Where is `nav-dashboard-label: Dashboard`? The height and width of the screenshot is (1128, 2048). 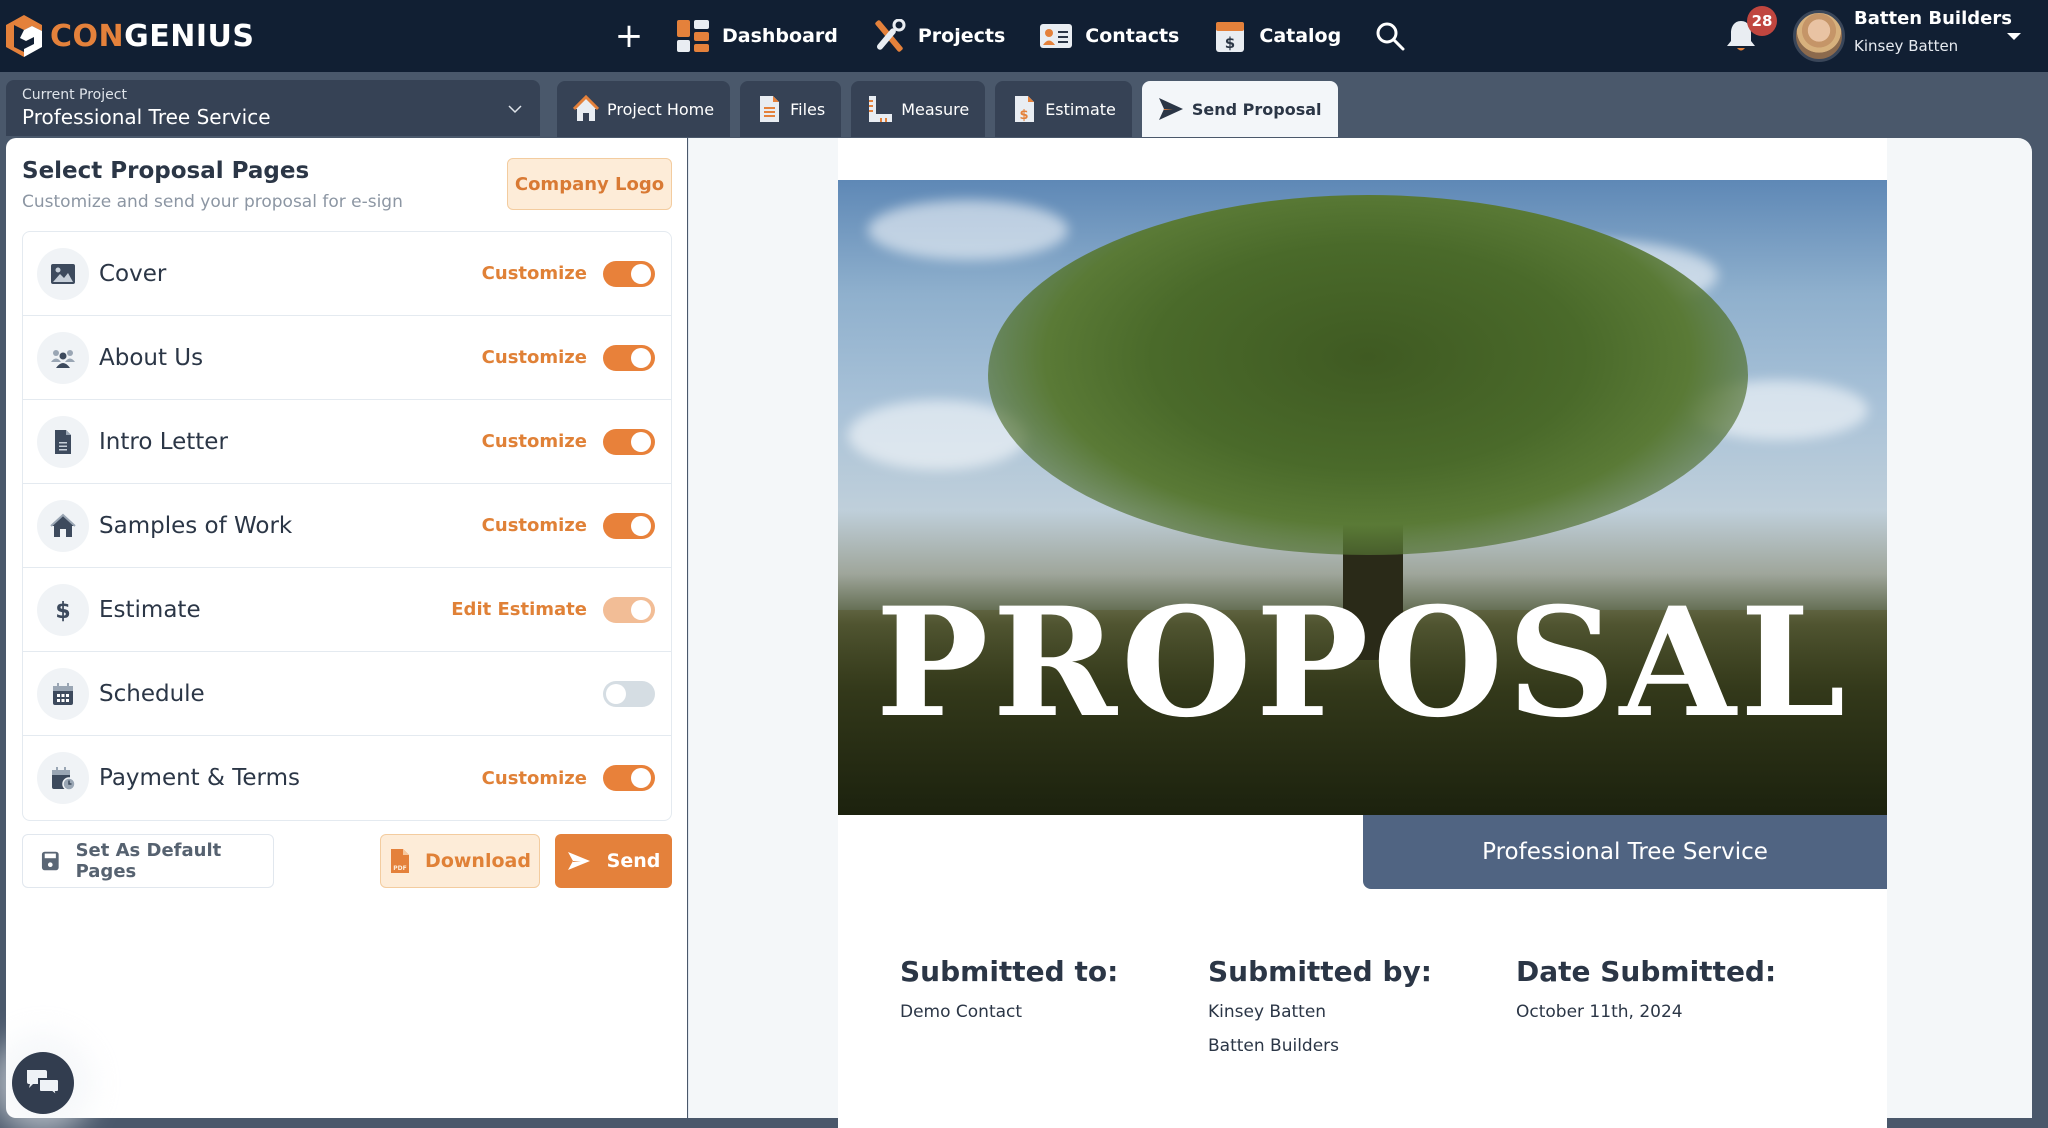 nav-dashboard-label: Dashboard is located at coordinates (780, 36).